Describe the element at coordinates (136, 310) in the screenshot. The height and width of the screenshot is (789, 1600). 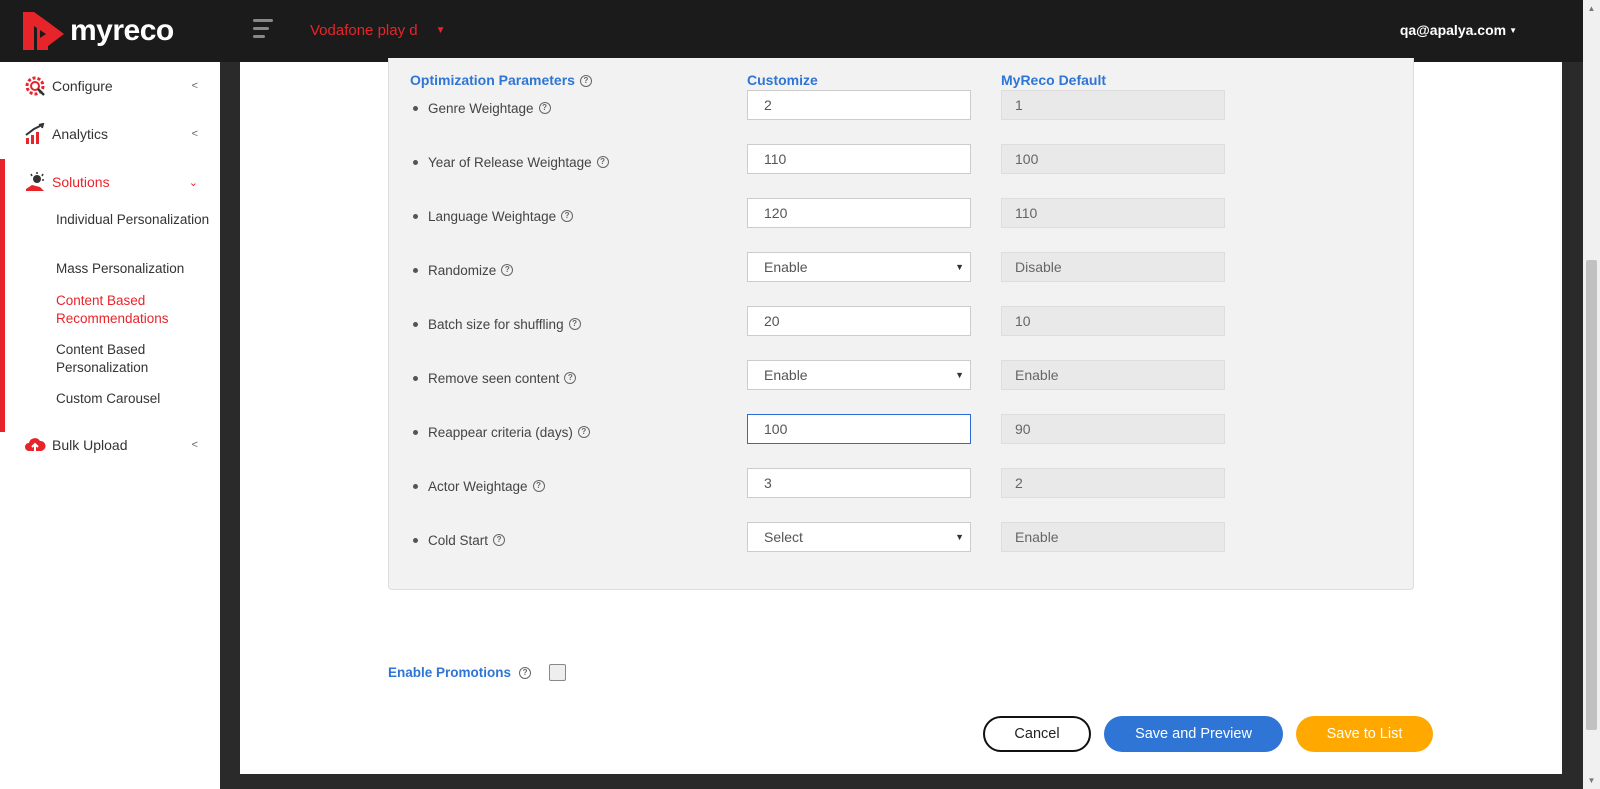
I see `sidebar-subitem-content-based-recommendations: Content Based Recommendations` at that location.